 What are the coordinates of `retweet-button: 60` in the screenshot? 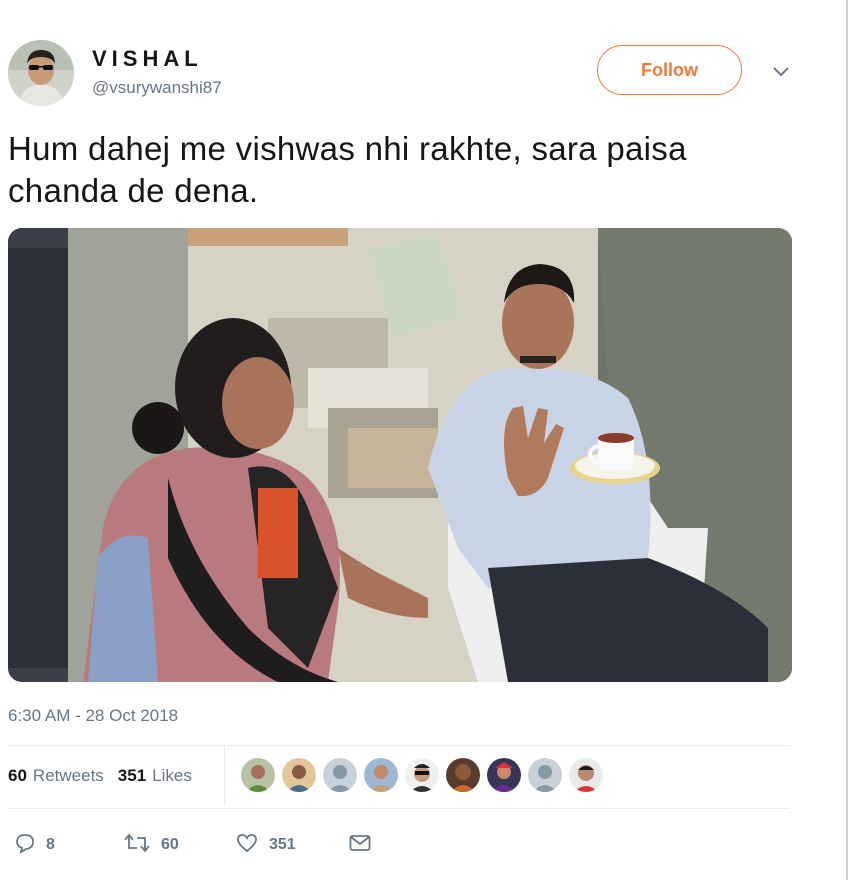 It's located at (151, 845).